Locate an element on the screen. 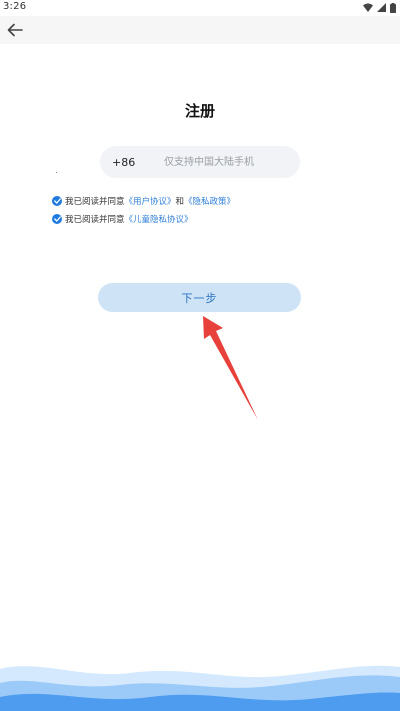  child-privacy-consent: 我已阅读并同意 《儿童隐私协议》 is located at coordinates (122, 219).